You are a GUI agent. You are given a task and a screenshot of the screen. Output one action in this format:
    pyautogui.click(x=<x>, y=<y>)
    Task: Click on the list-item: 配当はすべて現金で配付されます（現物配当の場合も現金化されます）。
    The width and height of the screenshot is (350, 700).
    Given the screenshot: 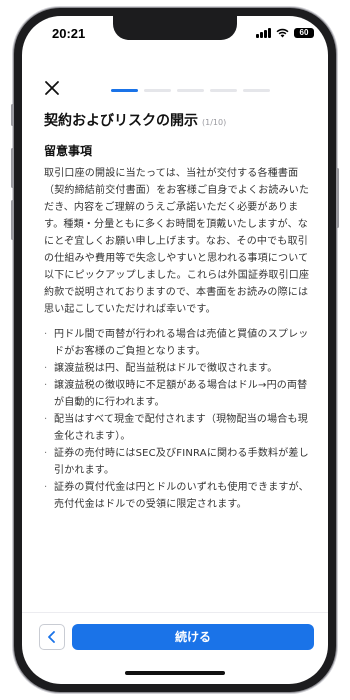 What is the action you would take?
    pyautogui.click(x=179, y=428)
    